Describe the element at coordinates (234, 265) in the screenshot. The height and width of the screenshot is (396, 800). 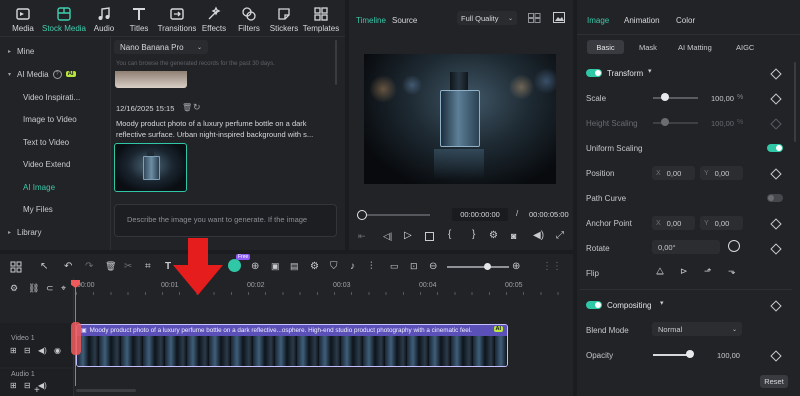
I see `ai-tool-icon` at that location.